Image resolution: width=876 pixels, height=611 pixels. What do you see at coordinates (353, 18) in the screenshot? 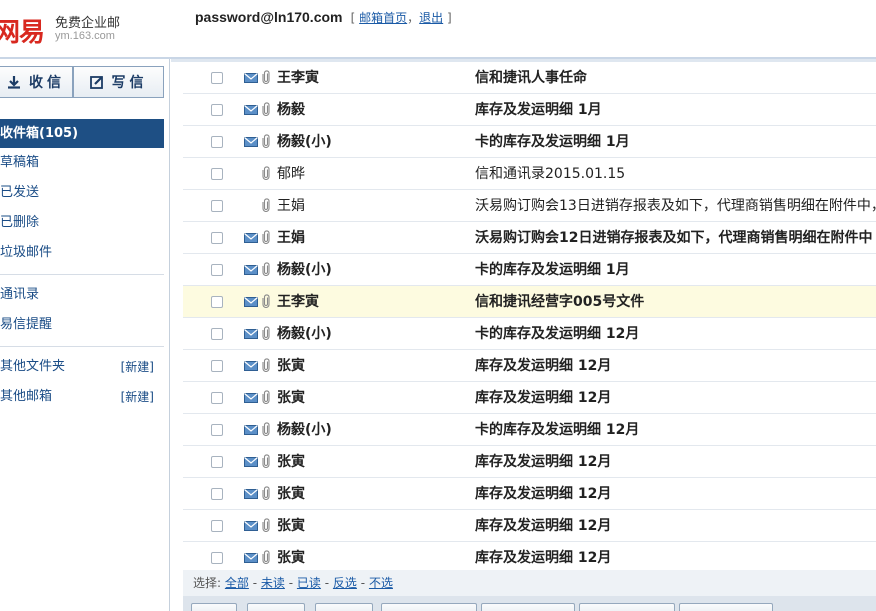
I see `bracket-open: [` at bounding box center [353, 18].